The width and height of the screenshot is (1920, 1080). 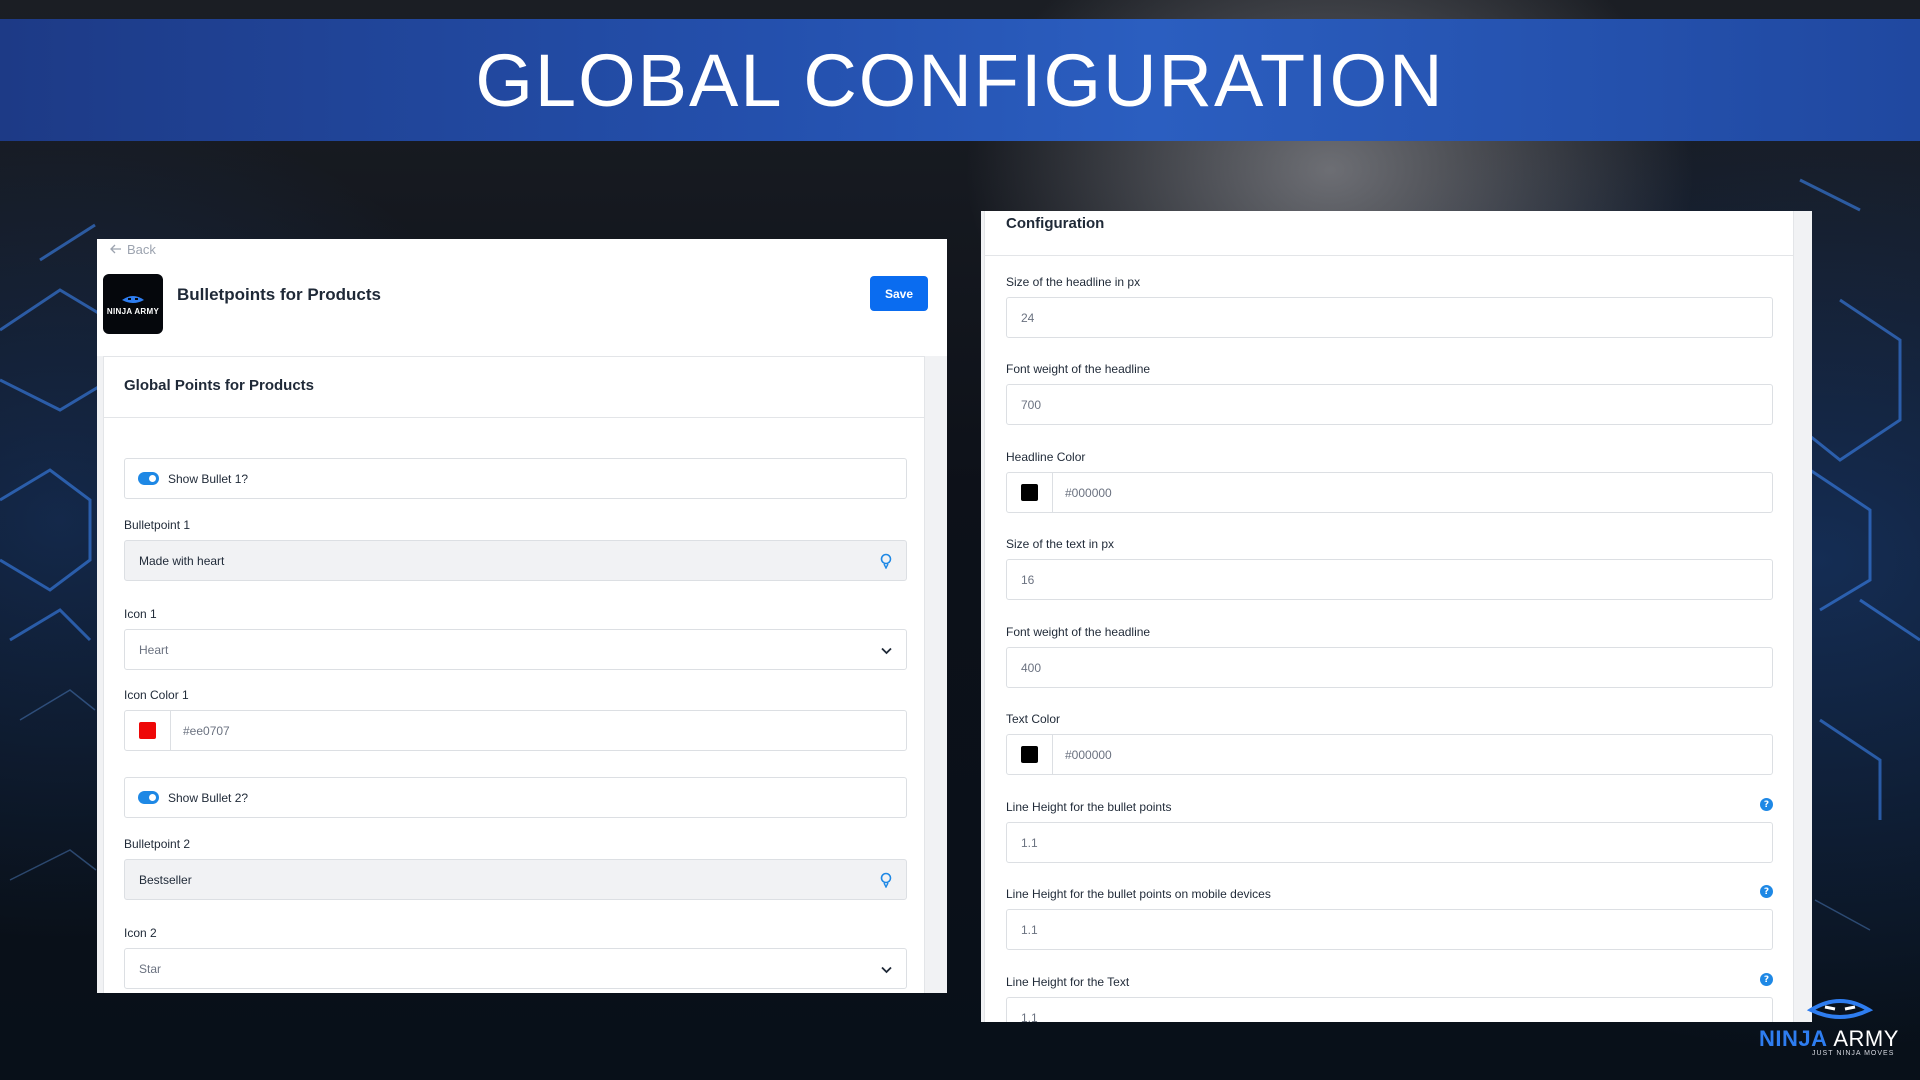 I want to click on icon-color-1-value: #ee0707, so click(x=206, y=730).